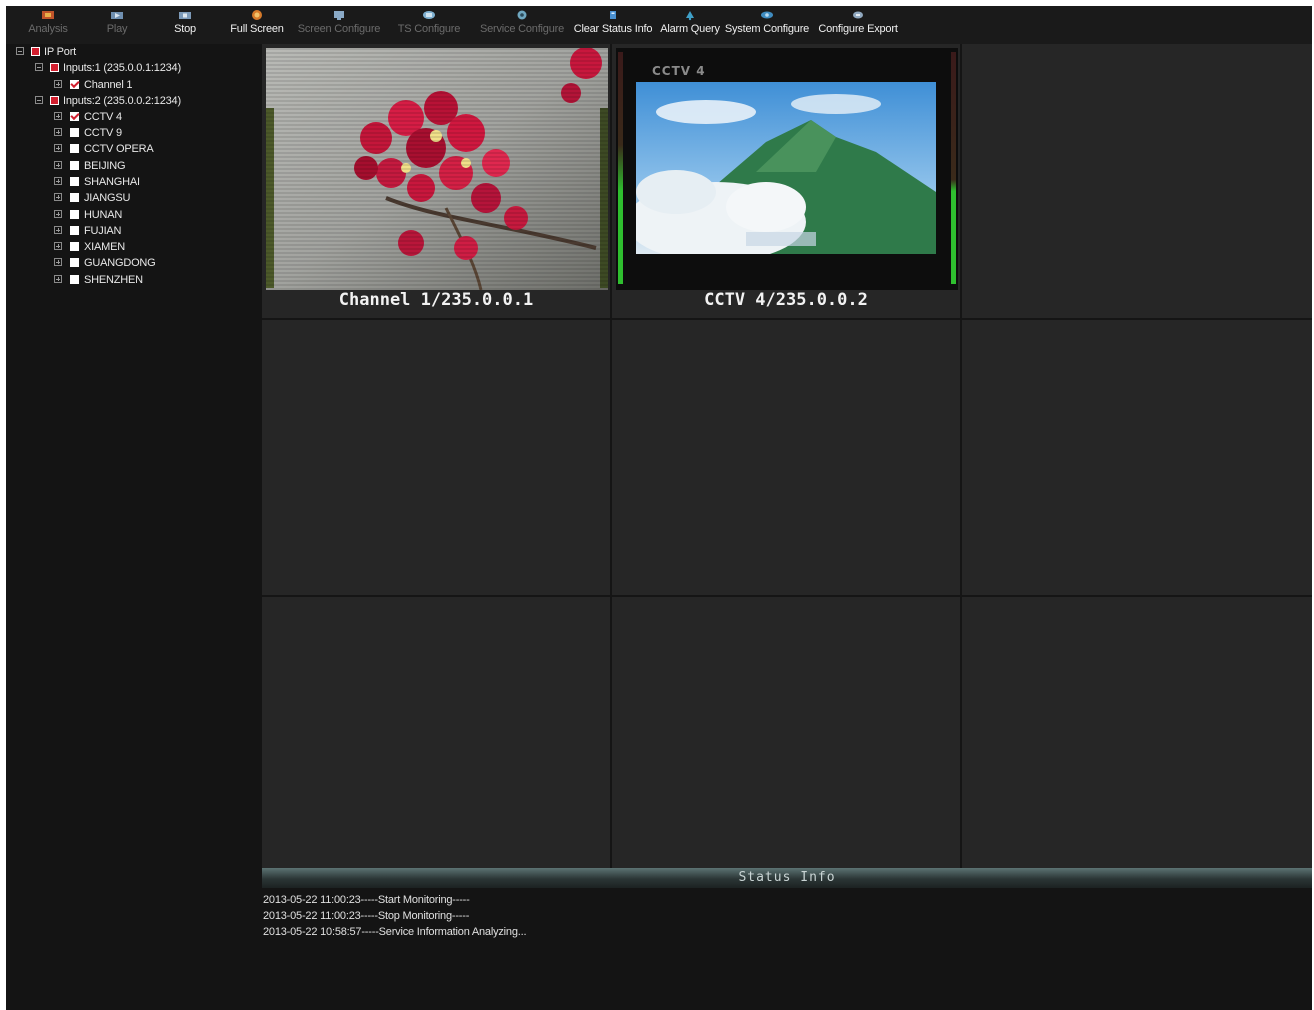 The image size is (1314, 1010). I want to click on play-icon, so click(117, 15).